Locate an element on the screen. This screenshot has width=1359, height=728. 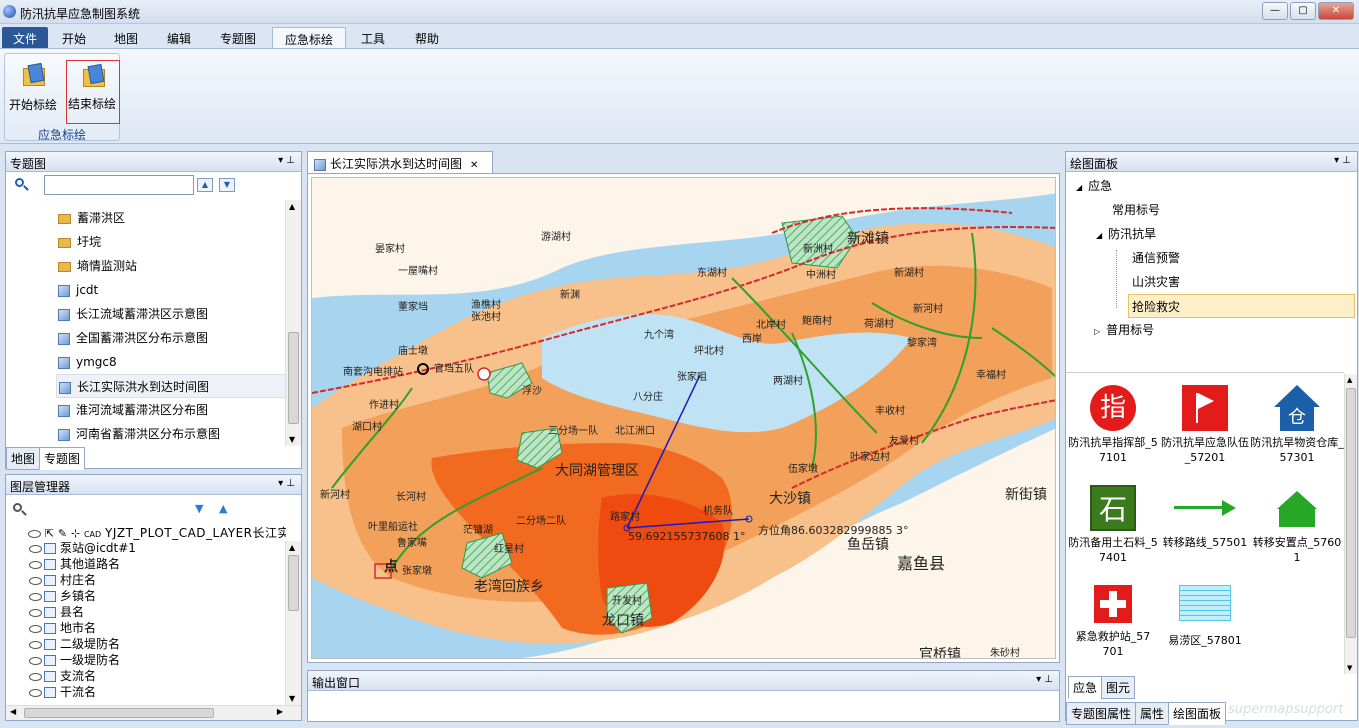
symbol-item: 指 防汛抗旱指挥部_57101 is located at coordinates (1113, 430).